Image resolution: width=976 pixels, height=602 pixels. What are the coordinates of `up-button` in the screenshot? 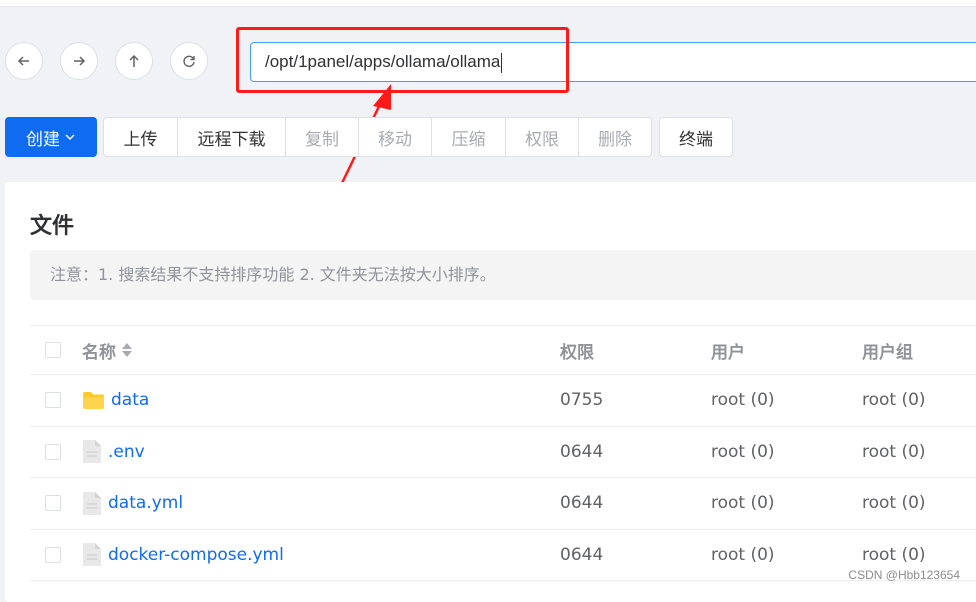 It's located at (134, 61).